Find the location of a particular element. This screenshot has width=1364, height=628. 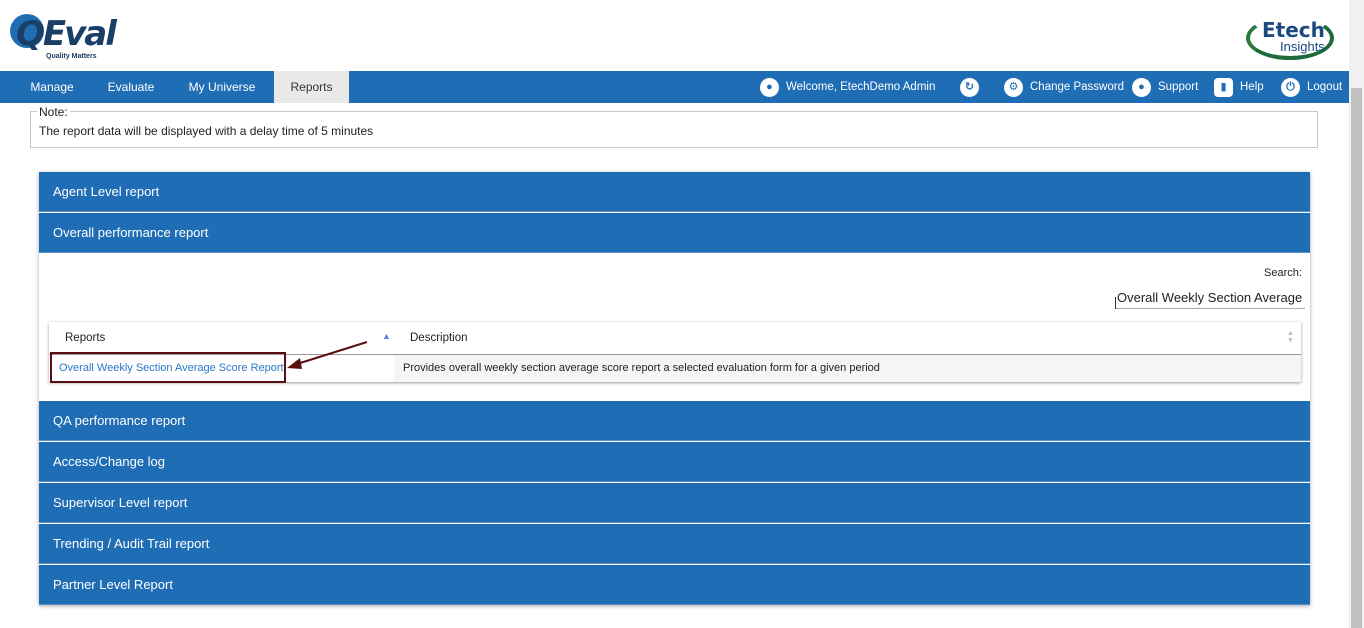

column-header-reports: Reports is located at coordinates (85, 338).